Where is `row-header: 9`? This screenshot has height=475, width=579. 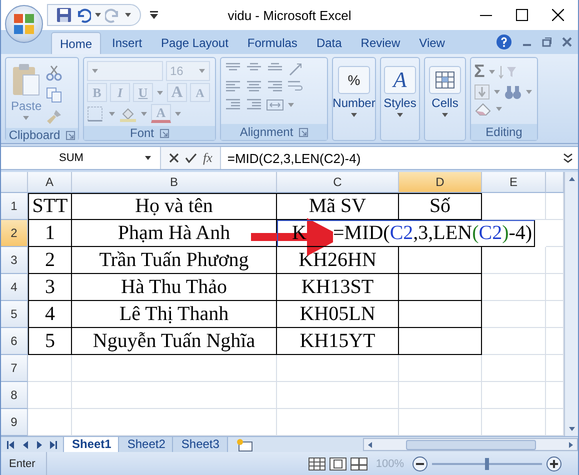
row-header: 9 is located at coordinates (14, 422).